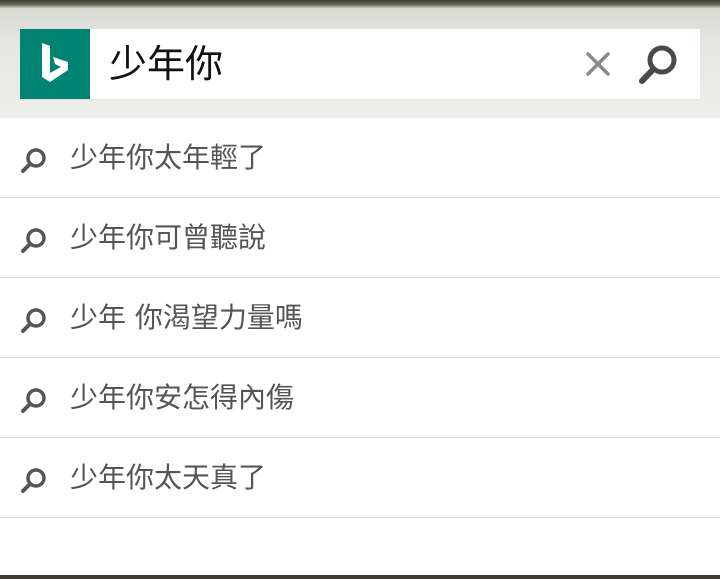 This screenshot has width=720, height=579. What do you see at coordinates (168, 477) in the screenshot?
I see `suggestion-text: 少年你太天真了` at bounding box center [168, 477].